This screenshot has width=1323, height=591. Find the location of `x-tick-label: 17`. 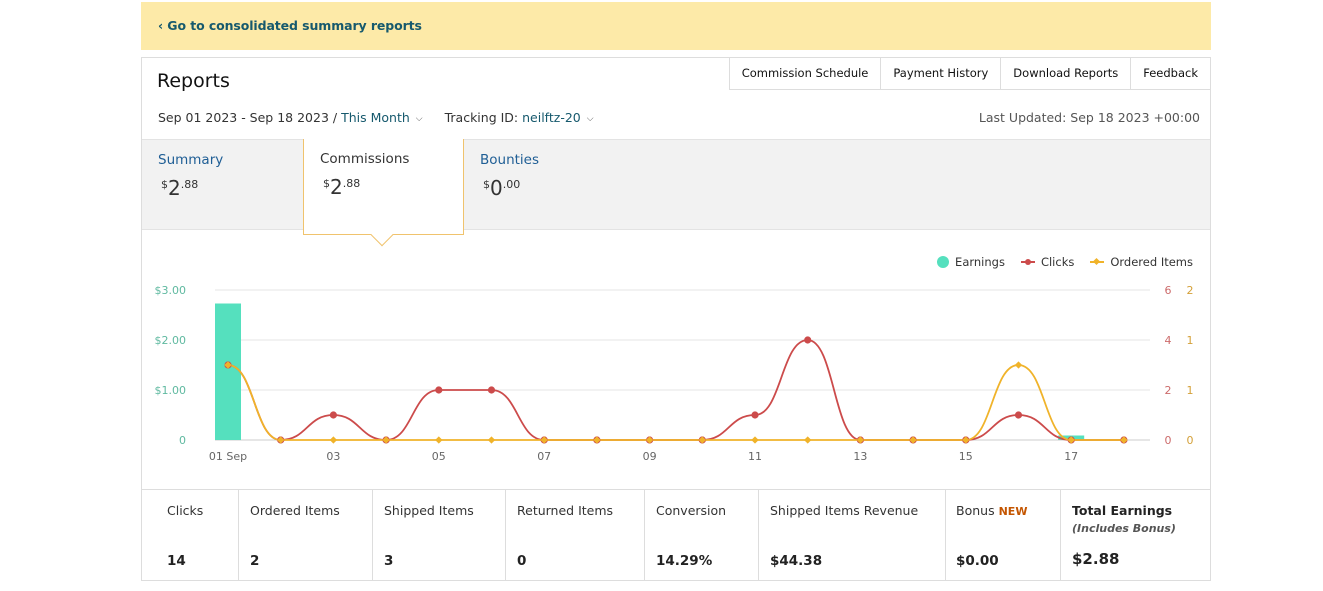

x-tick-label: 17 is located at coordinates (1071, 456).